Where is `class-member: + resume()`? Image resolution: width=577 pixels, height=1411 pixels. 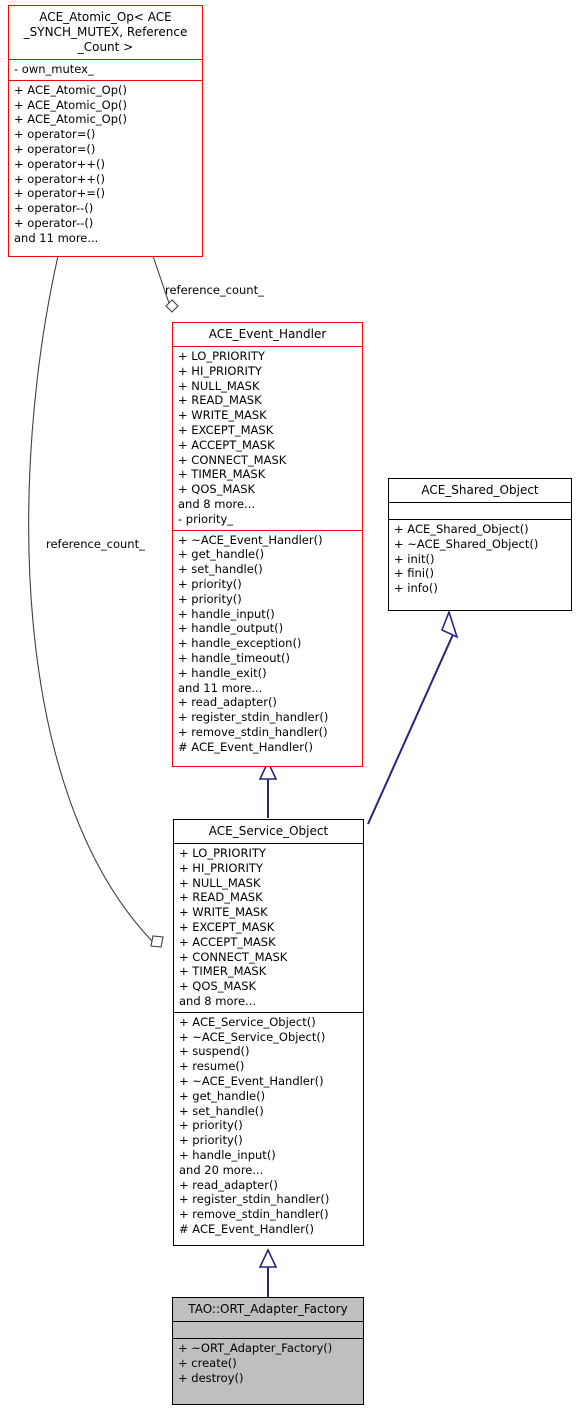 class-member: + resume() is located at coordinates (212, 1066).